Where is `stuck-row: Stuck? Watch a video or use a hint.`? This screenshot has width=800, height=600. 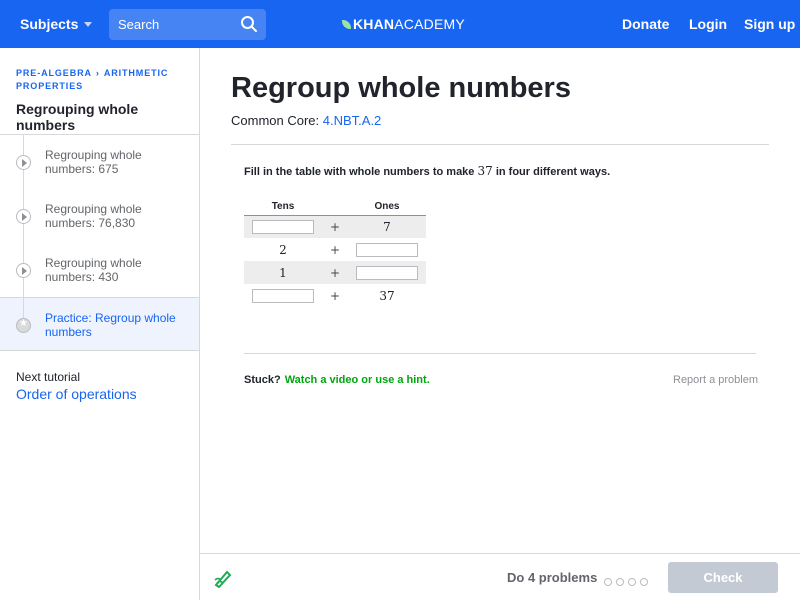
stuck-row: Stuck? Watch a video or use a hint. is located at coordinates (337, 380).